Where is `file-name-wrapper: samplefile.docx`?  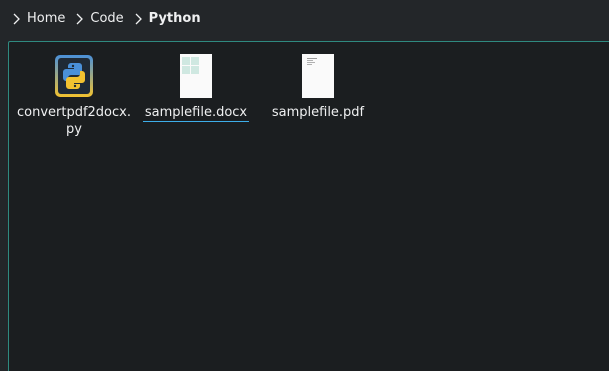 file-name-wrapper: samplefile.docx is located at coordinates (196, 111).